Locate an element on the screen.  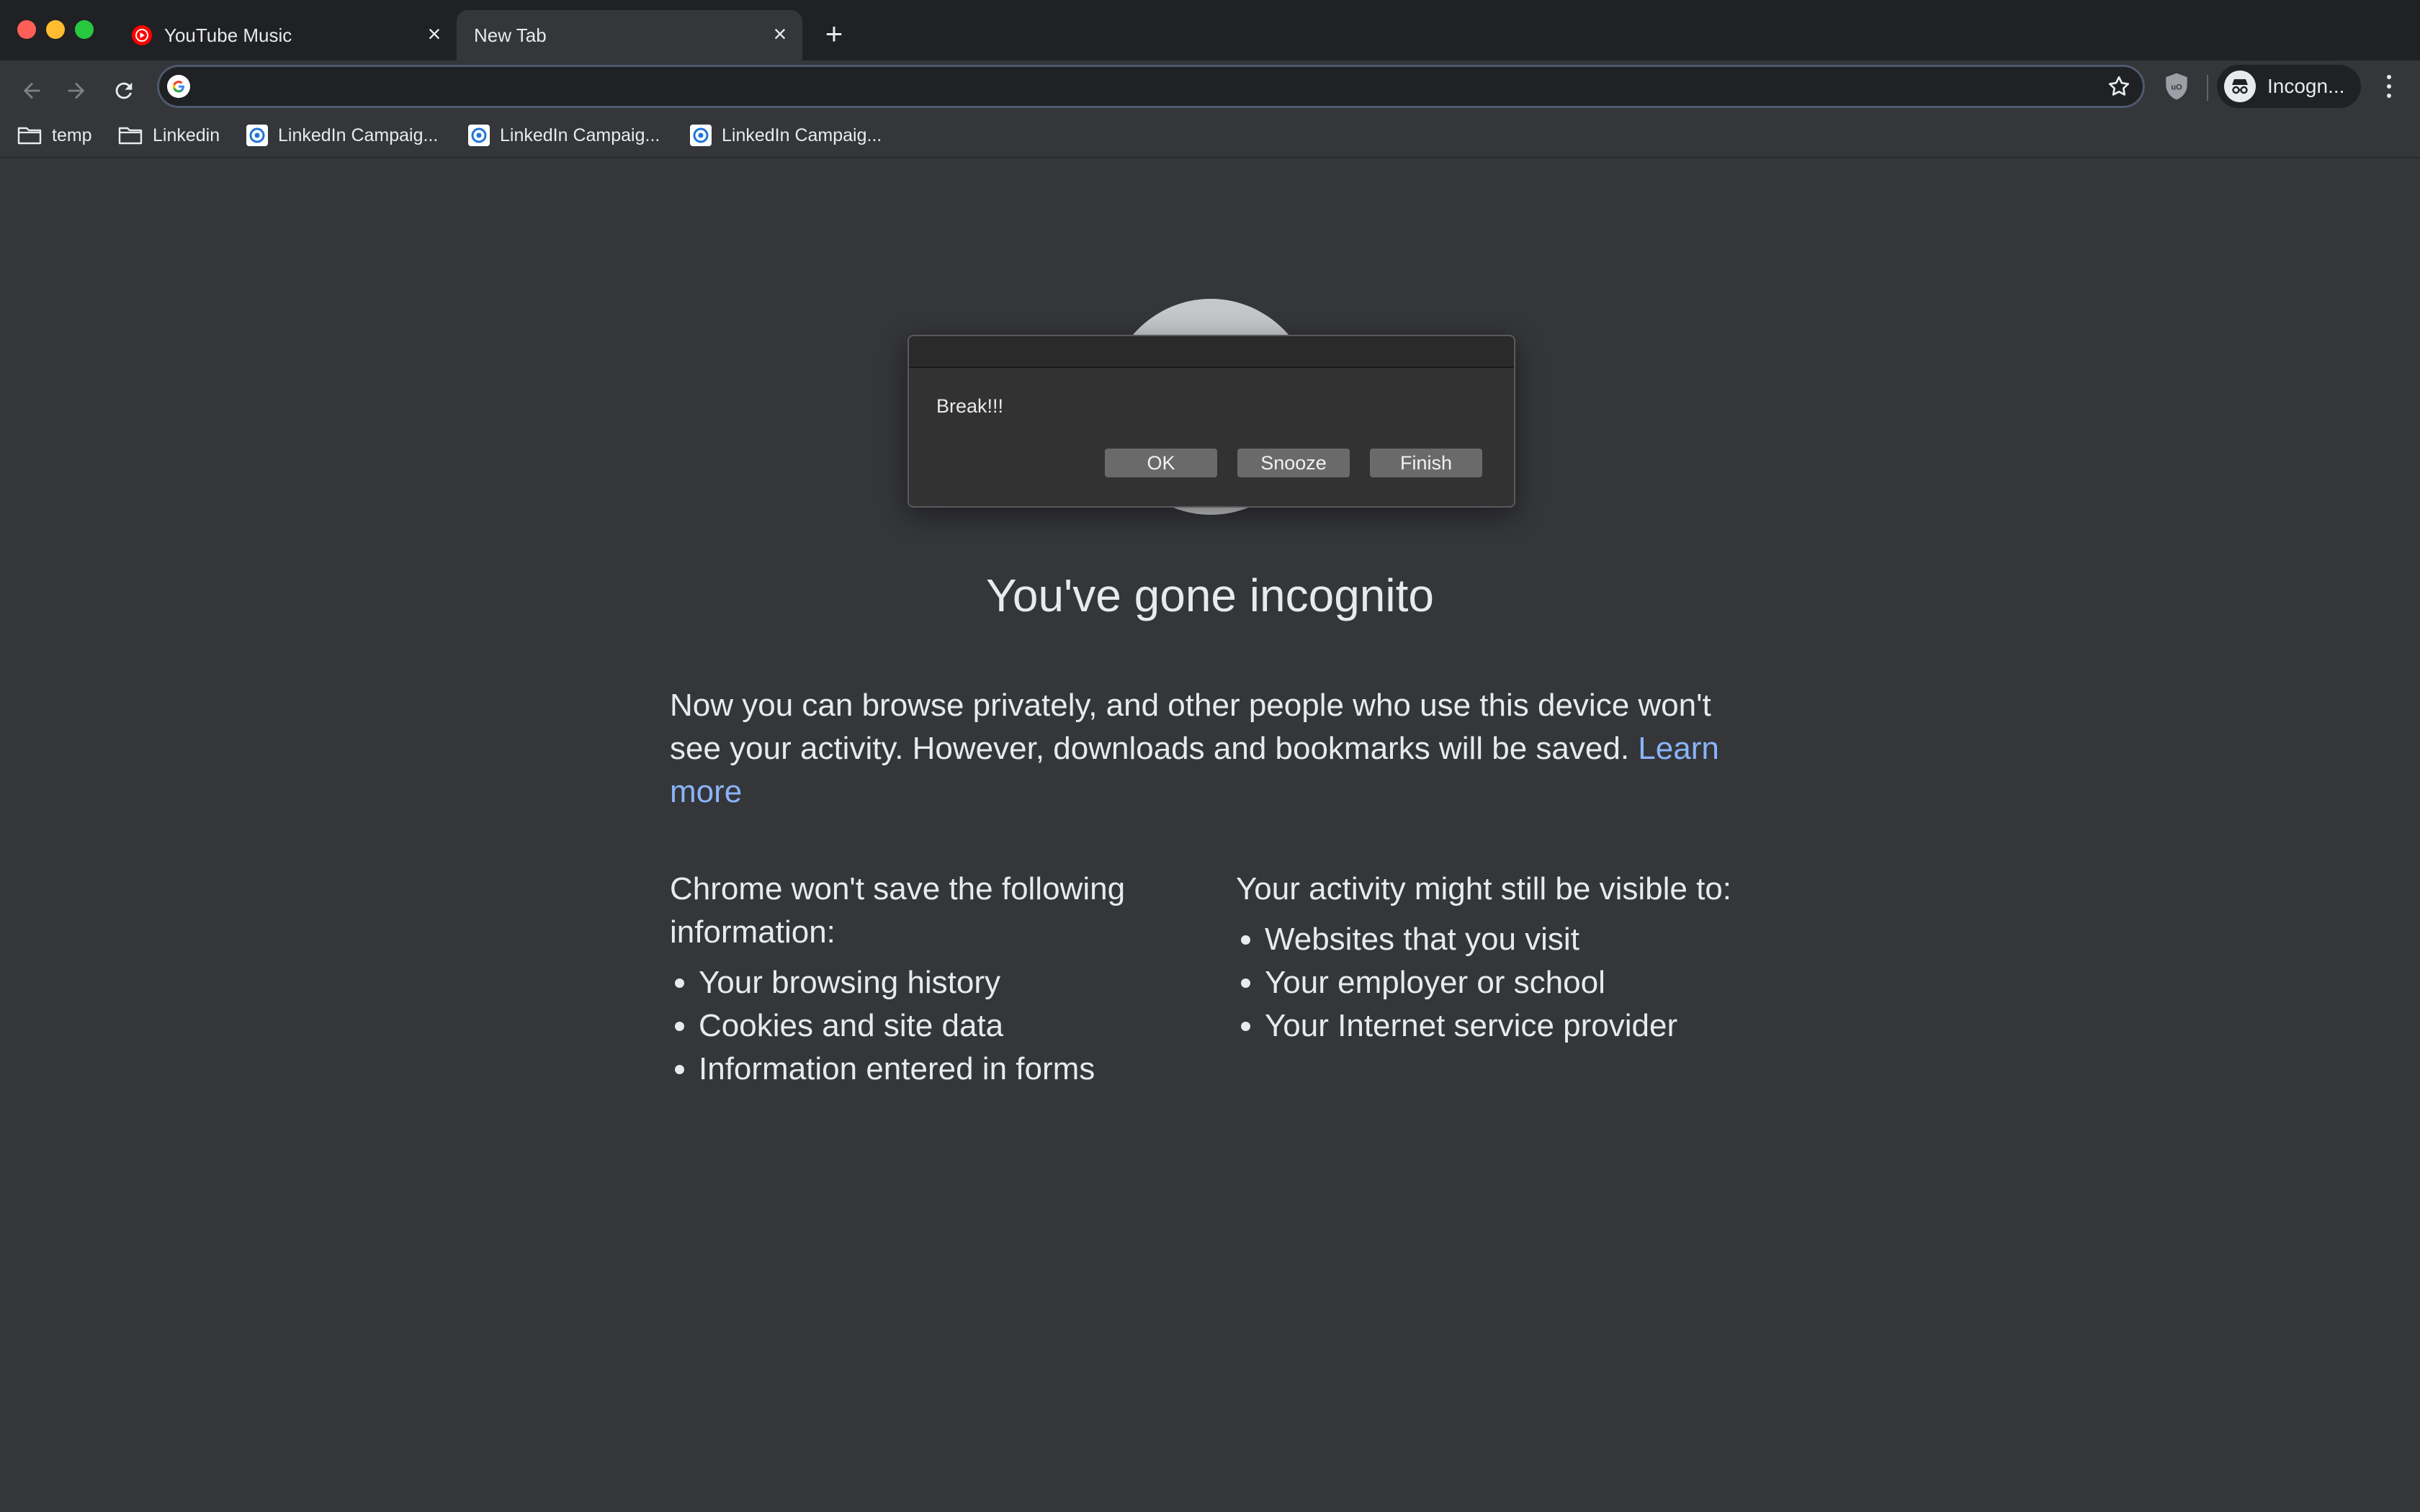
forward-button is located at coordinates (76, 90).